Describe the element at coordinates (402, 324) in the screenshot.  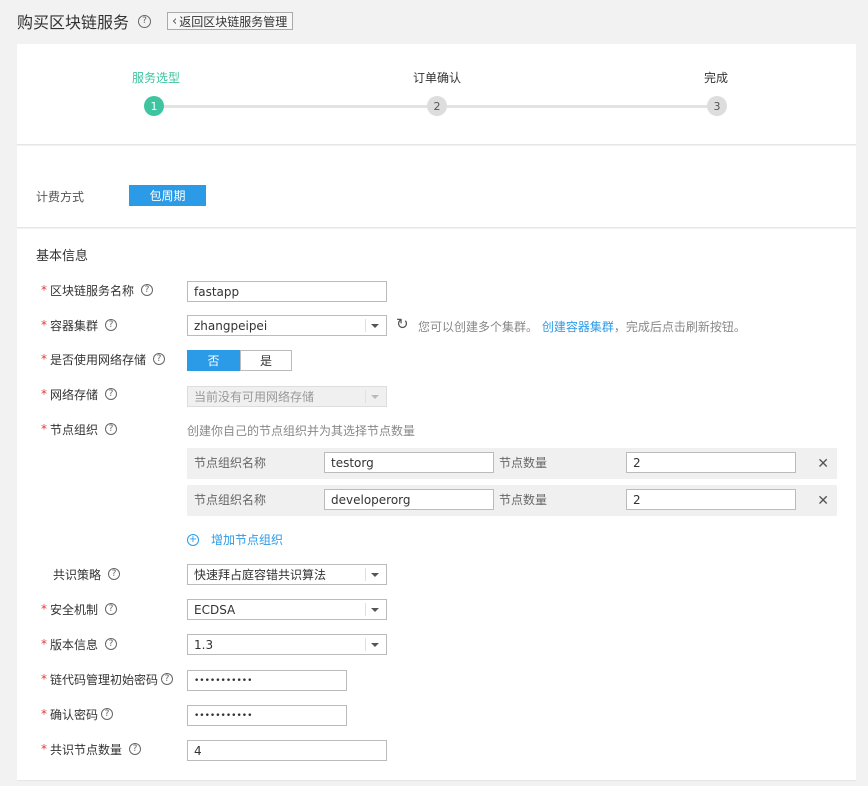
I see `refresh-icon: ↻` at that location.